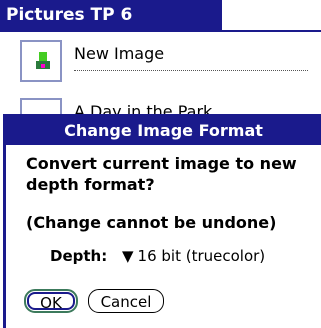  Describe the element at coordinates (201, 256) in the screenshot. I see `depth-value: 16 bit (truecolor)` at that location.